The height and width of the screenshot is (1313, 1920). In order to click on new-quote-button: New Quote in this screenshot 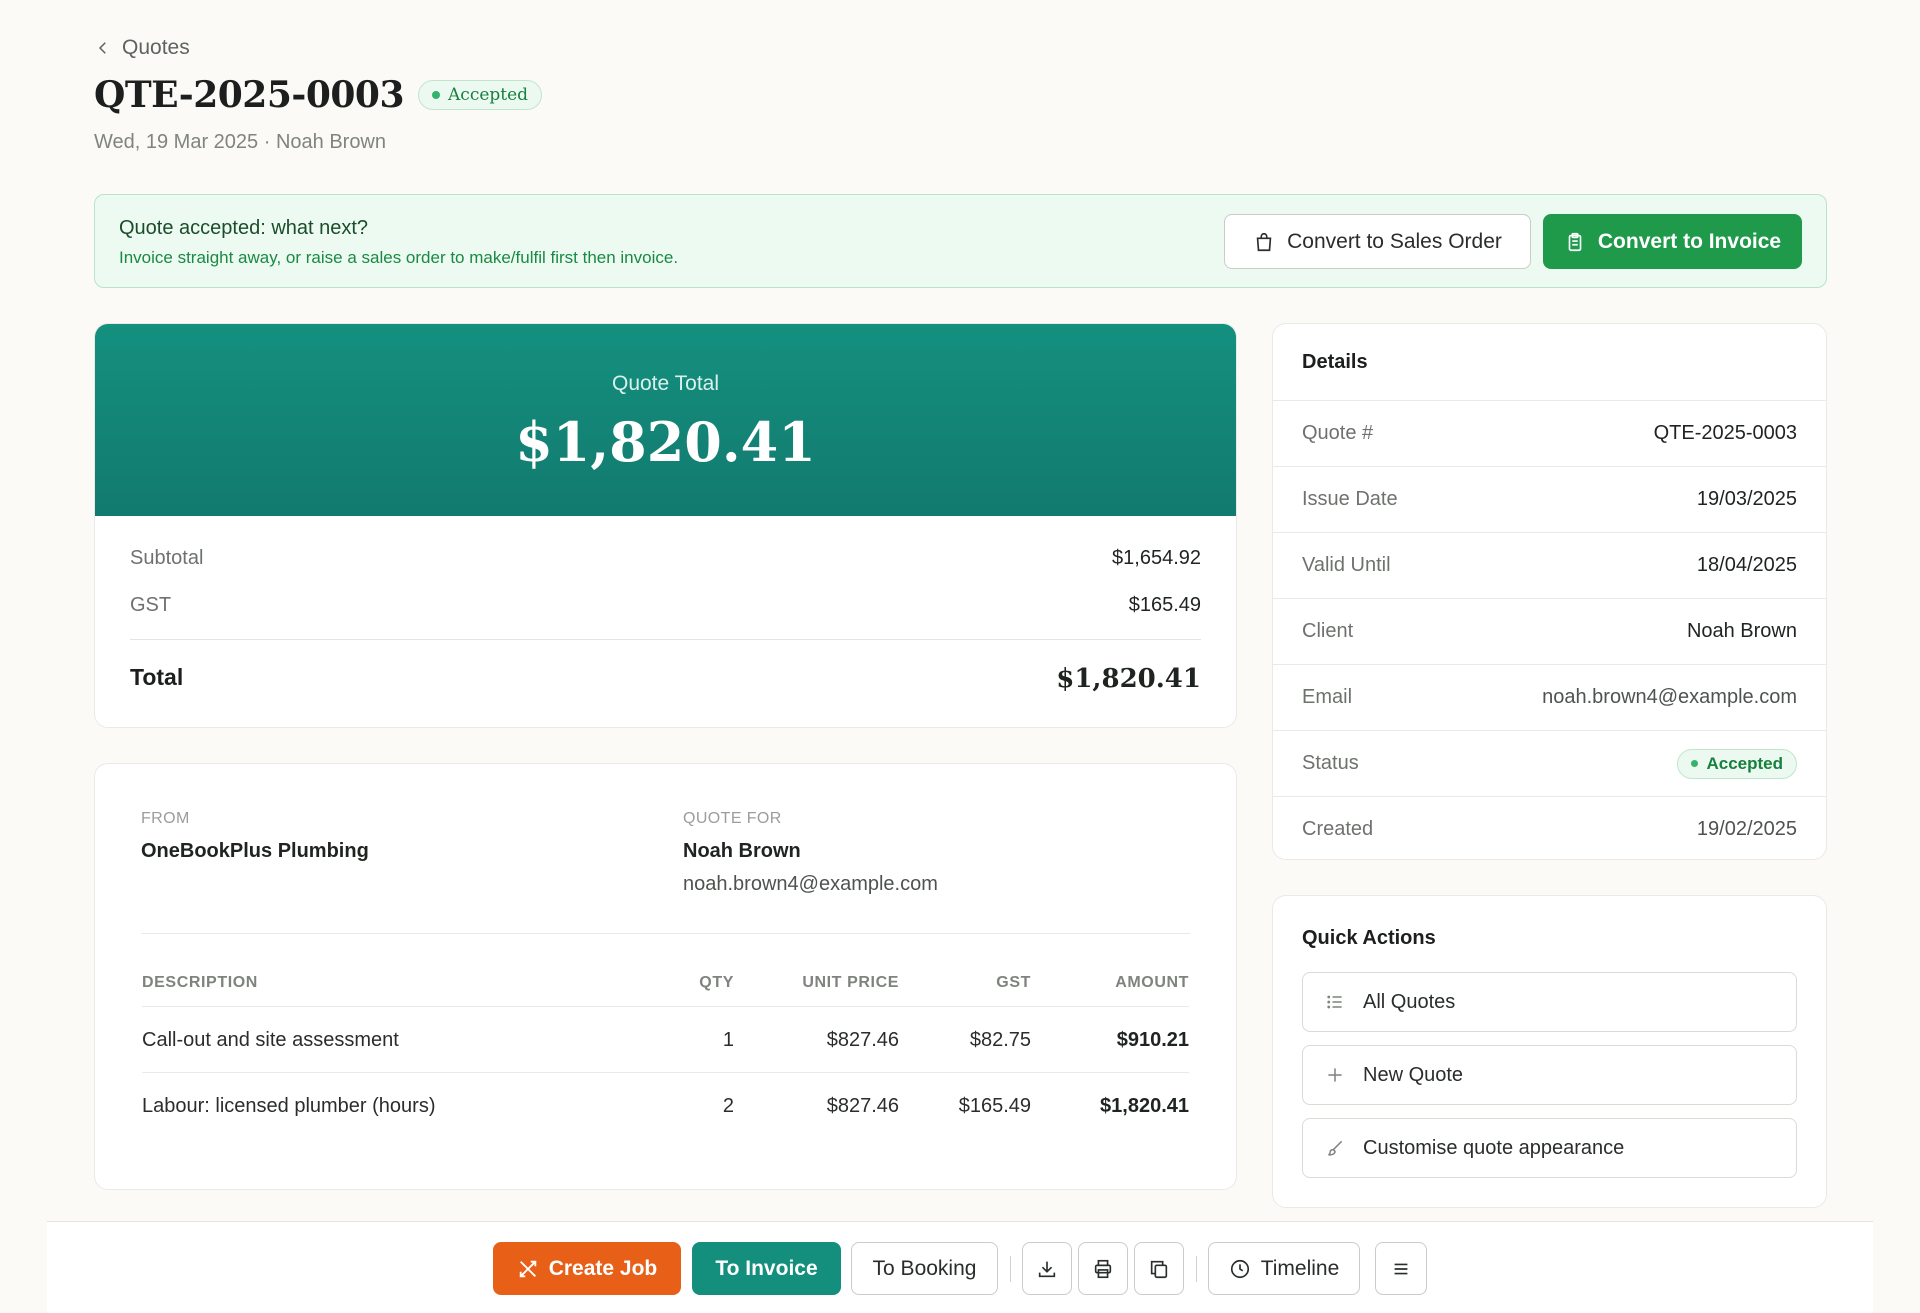, I will do `click(1549, 1075)`.